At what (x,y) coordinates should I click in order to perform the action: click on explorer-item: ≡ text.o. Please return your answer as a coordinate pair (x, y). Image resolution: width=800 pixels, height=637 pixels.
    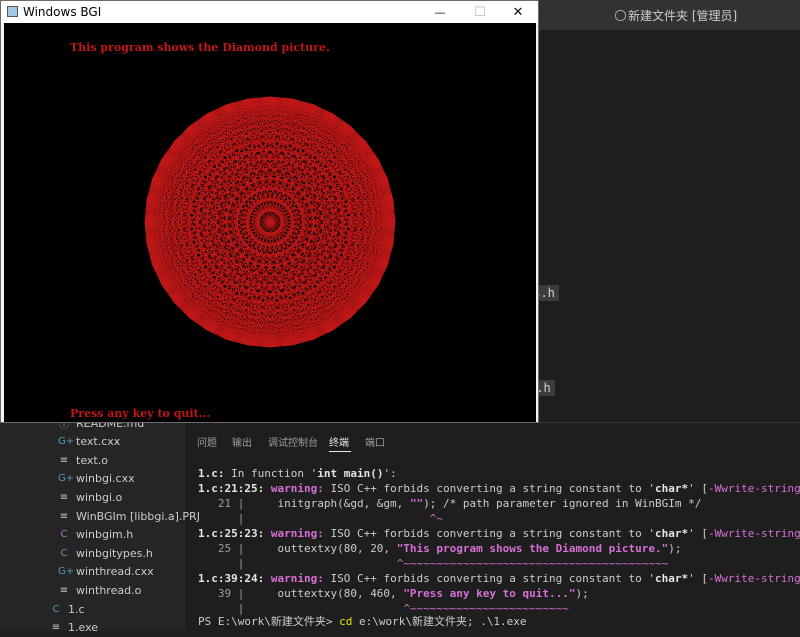
    Looking at the image, I should click on (83, 460).